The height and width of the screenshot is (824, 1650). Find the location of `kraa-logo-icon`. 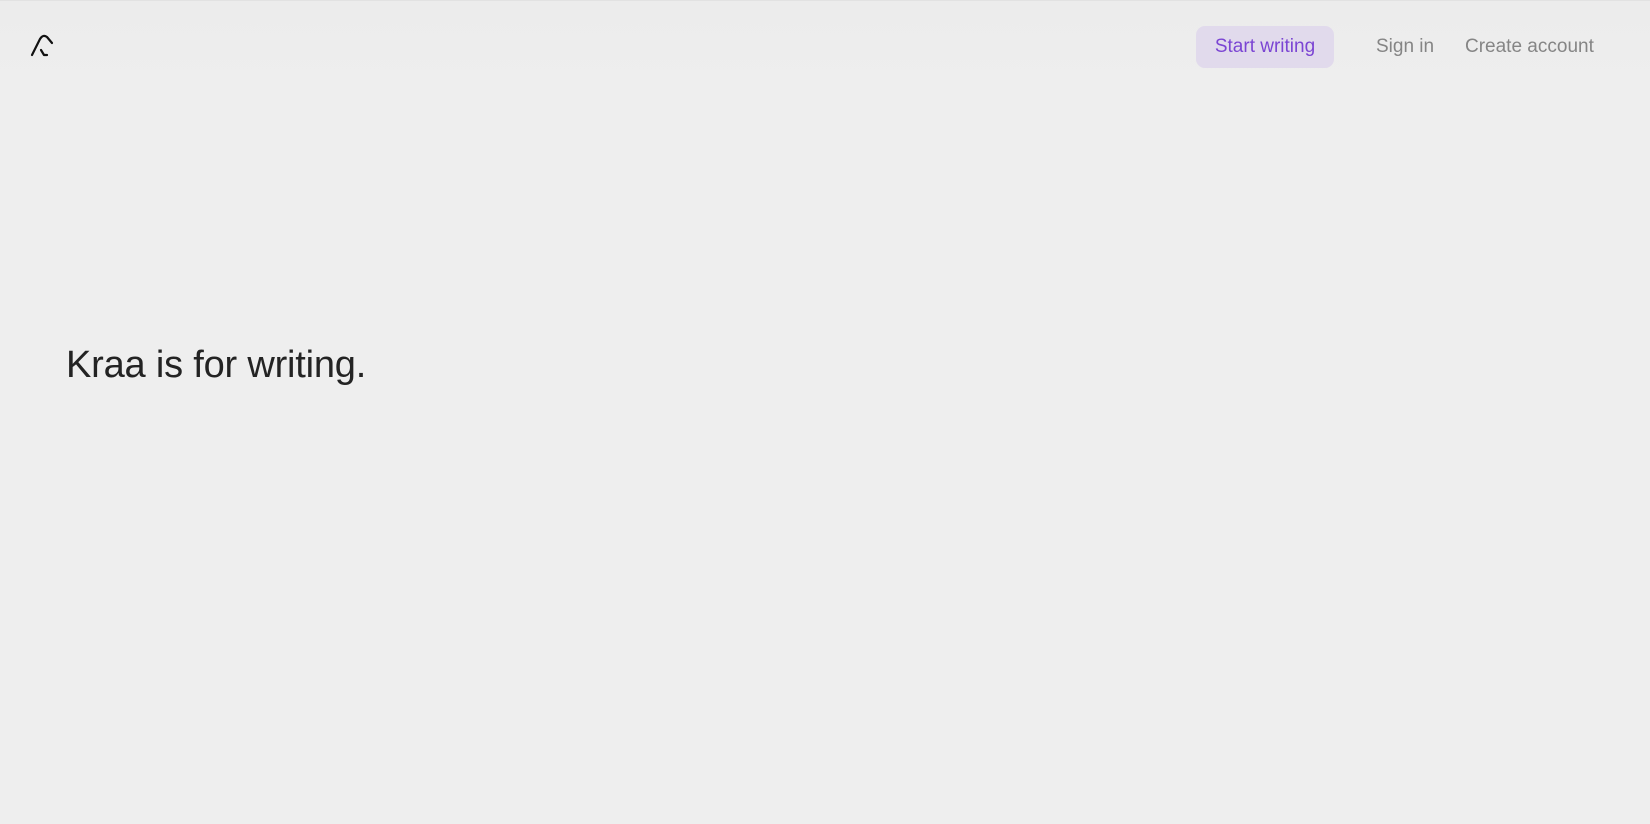

kraa-logo-icon is located at coordinates (43, 46).